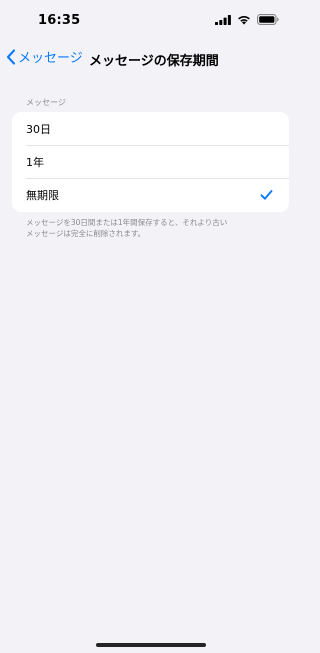  What do you see at coordinates (59, 20) in the screenshot?
I see `status-time: 16:35` at bounding box center [59, 20].